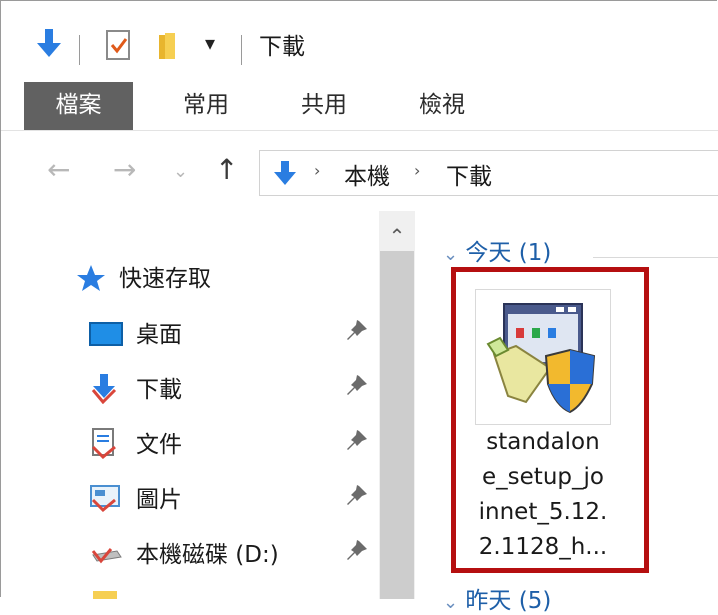 Image resolution: width=718 pixels, height=615 pixels. I want to click on new-folder-icon, so click(170, 48).